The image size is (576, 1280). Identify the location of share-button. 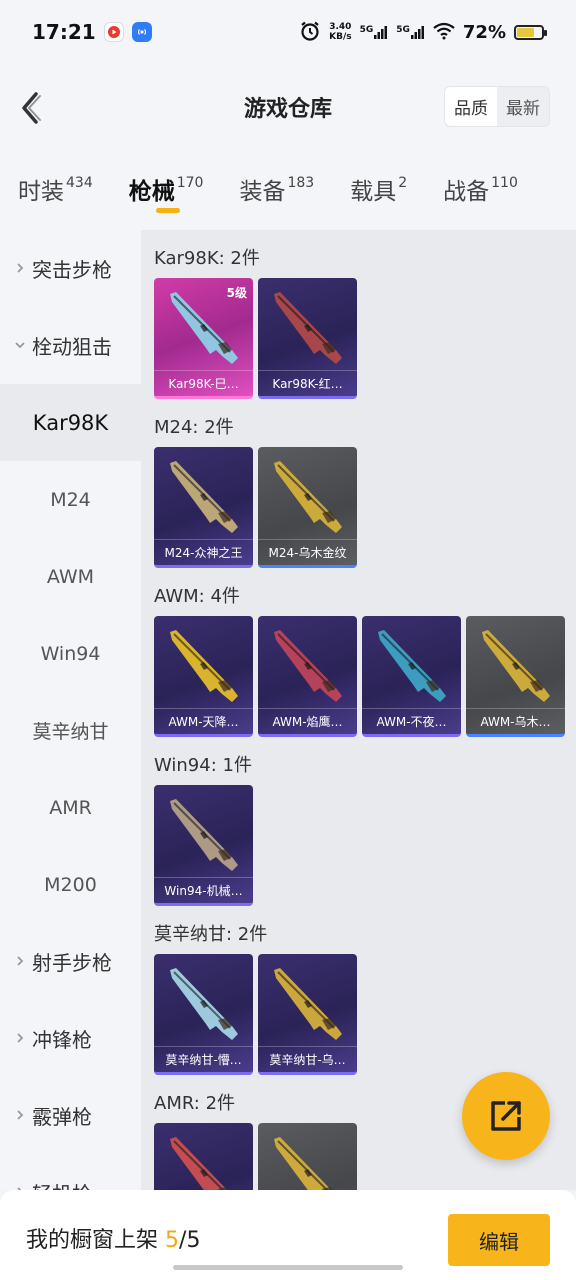
(506, 1116).